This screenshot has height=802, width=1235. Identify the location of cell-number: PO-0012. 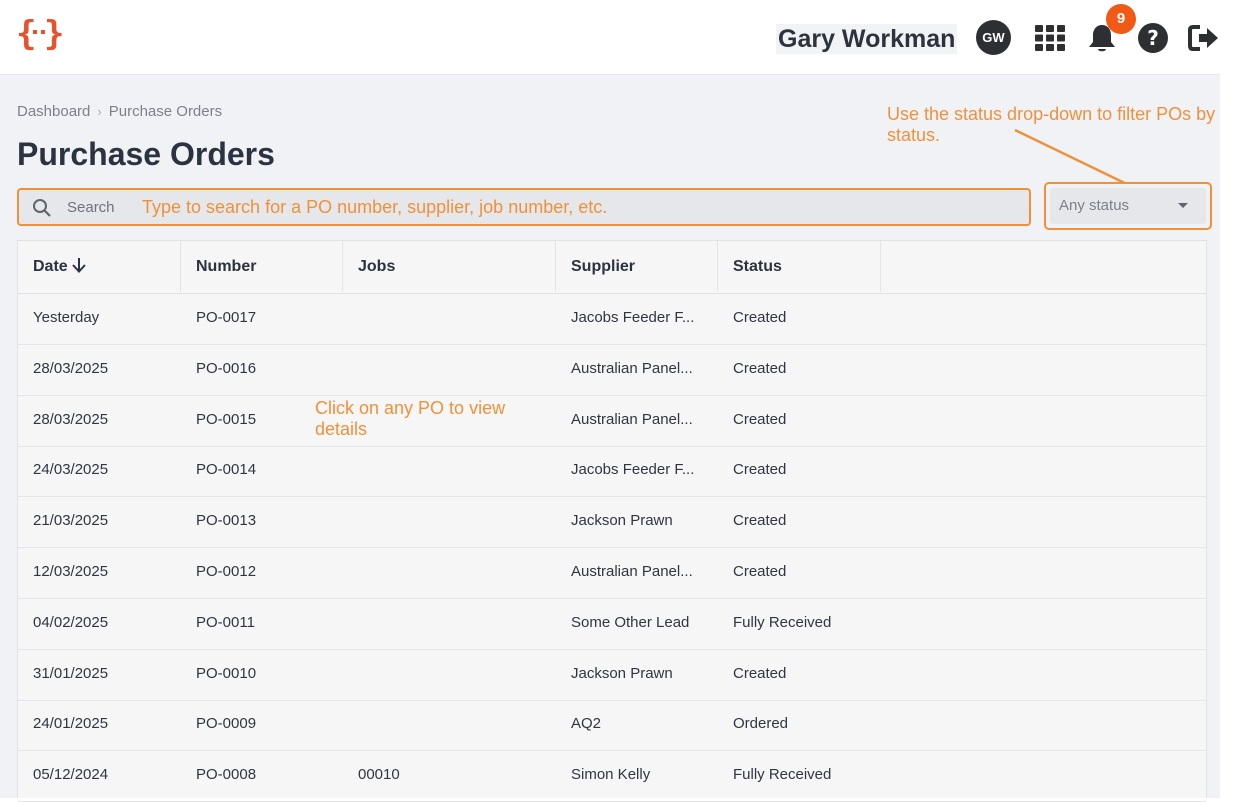
(226, 571).